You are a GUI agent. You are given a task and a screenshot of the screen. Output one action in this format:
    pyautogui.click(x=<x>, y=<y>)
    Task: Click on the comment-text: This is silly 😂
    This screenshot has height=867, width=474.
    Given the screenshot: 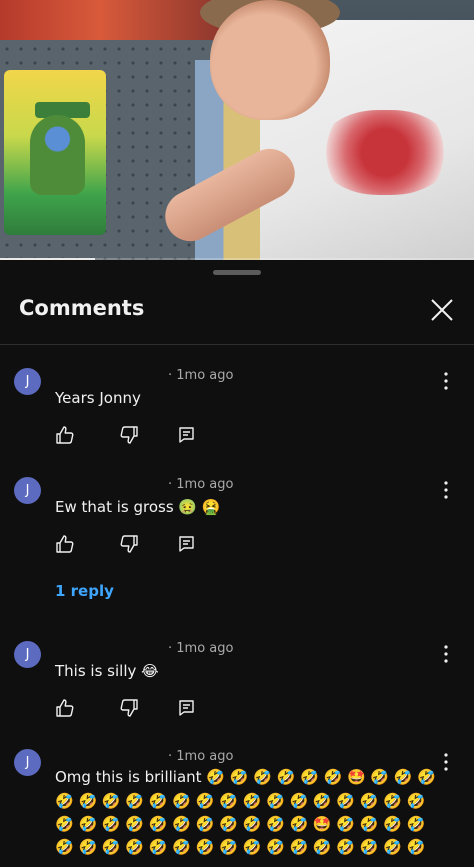 What is the action you would take?
    pyautogui.click(x=107, y=671)
    